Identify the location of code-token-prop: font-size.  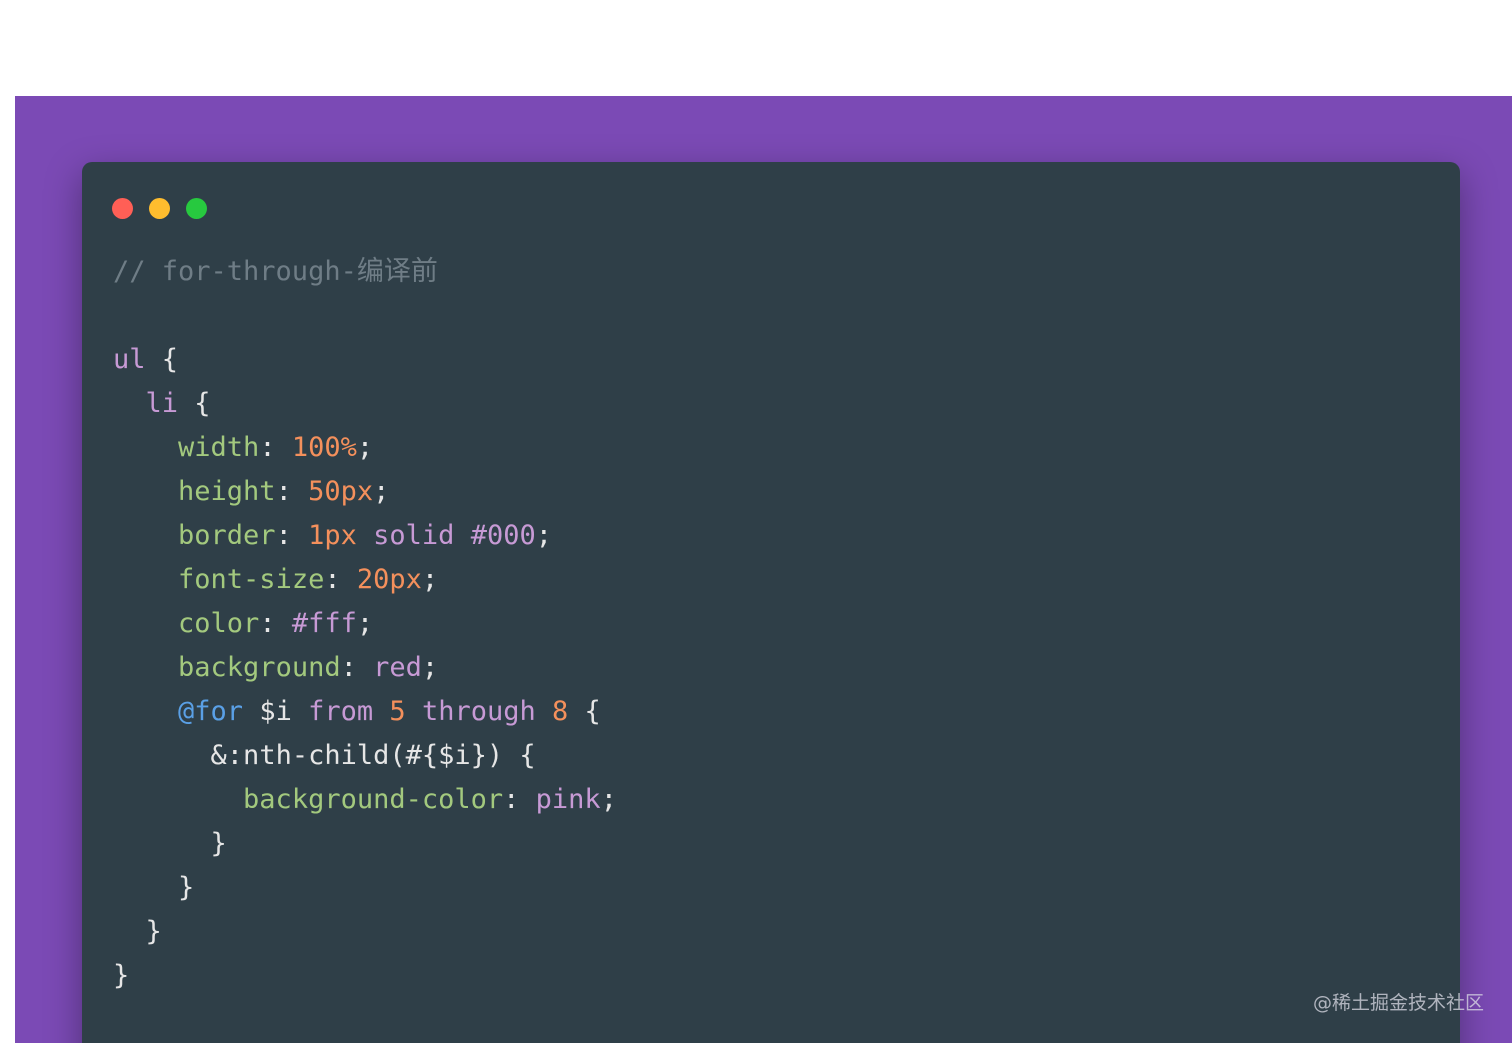
(251, 579).